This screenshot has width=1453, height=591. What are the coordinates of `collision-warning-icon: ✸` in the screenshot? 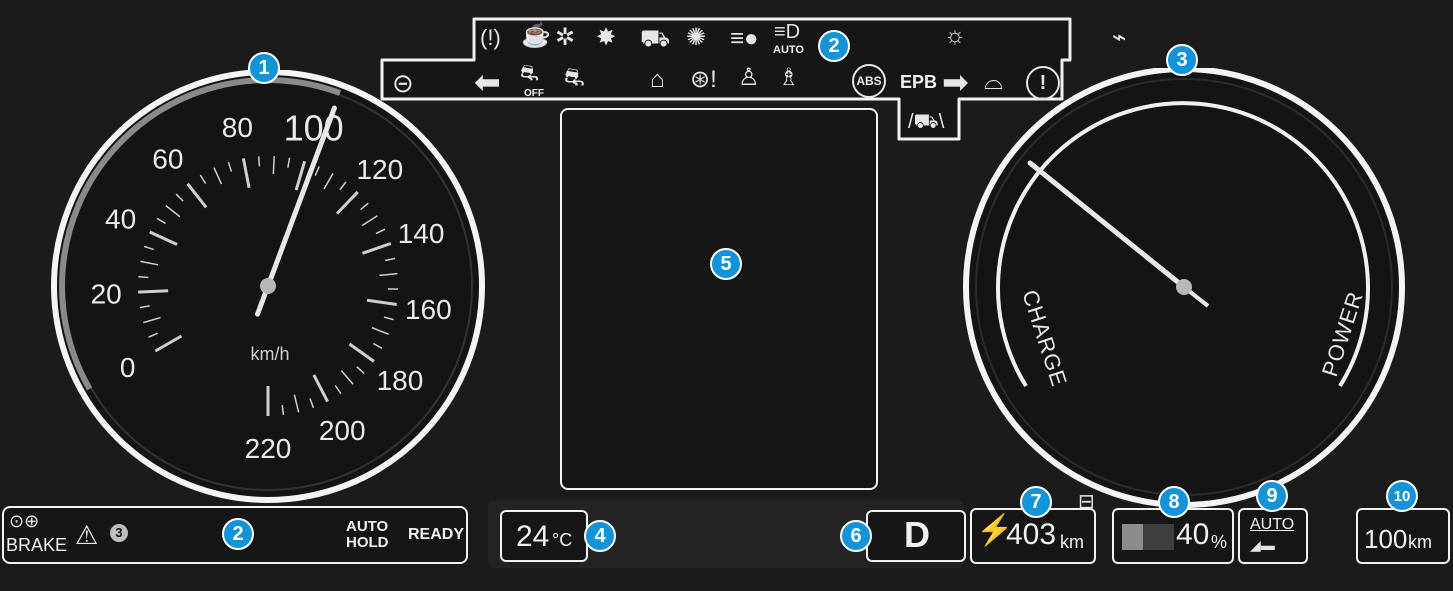 It's located at (606, 37).